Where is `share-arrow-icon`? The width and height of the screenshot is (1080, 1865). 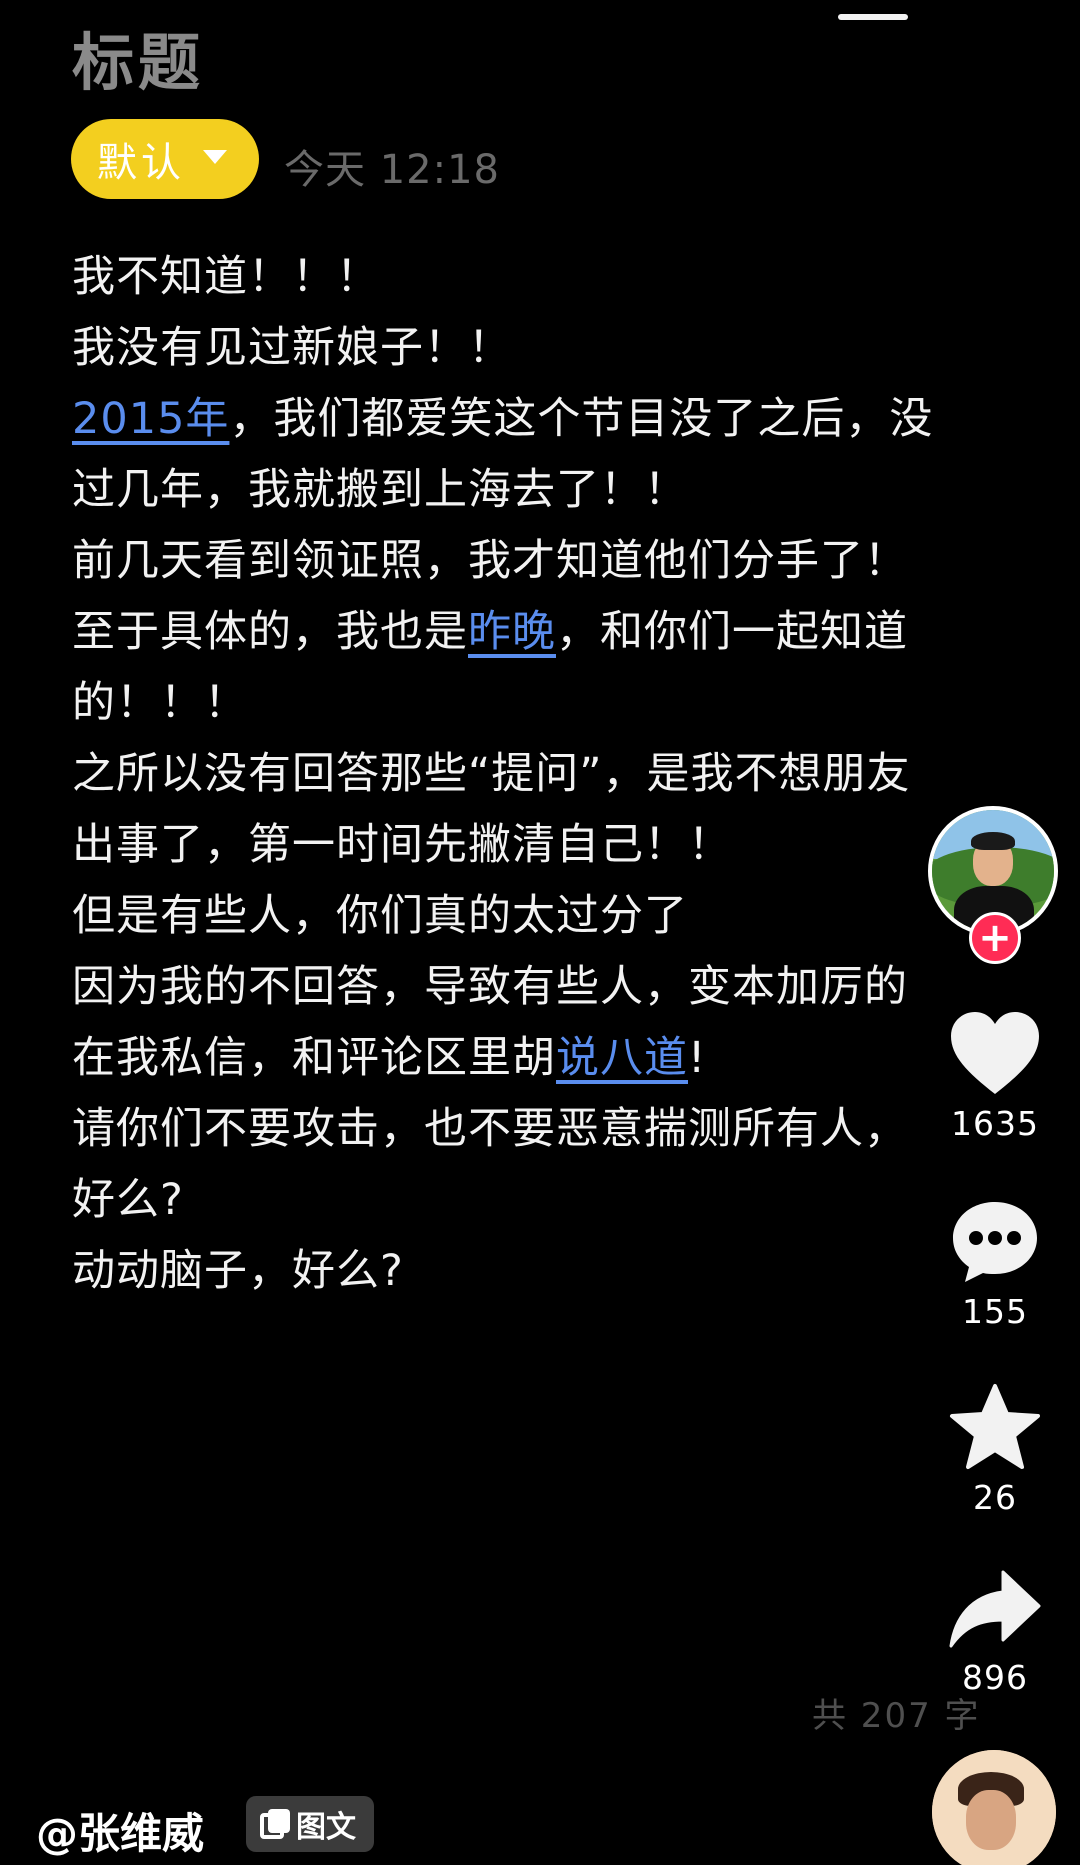
share-arrow-icon is located at coordinates (995, 1609).